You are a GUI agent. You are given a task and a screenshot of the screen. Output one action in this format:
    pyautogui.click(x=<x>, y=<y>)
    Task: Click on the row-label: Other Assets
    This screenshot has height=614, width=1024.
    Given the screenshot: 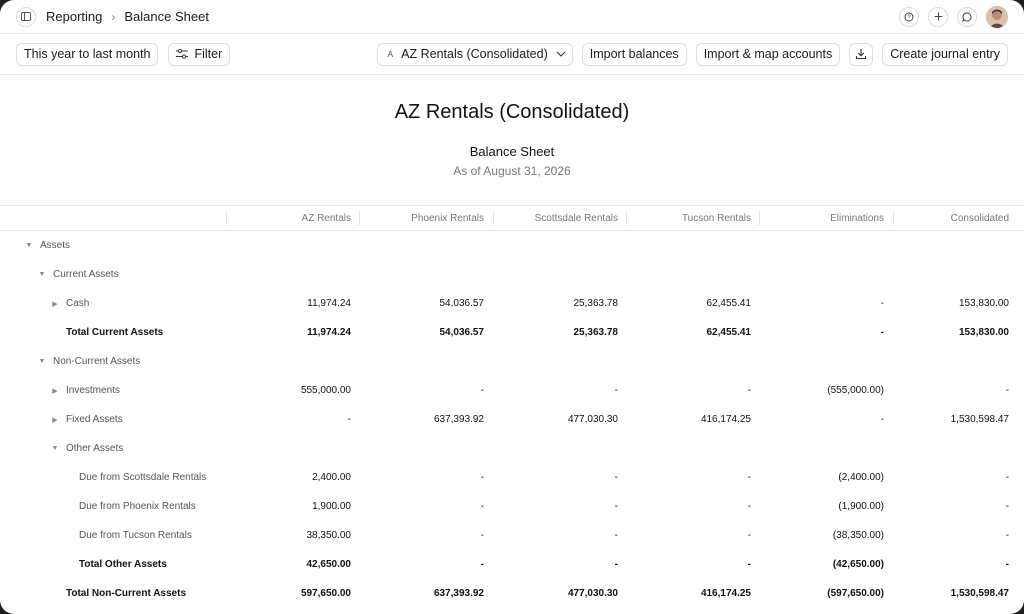 What is the action you would take?
    pyautogui.click(x=95, y=448)
    